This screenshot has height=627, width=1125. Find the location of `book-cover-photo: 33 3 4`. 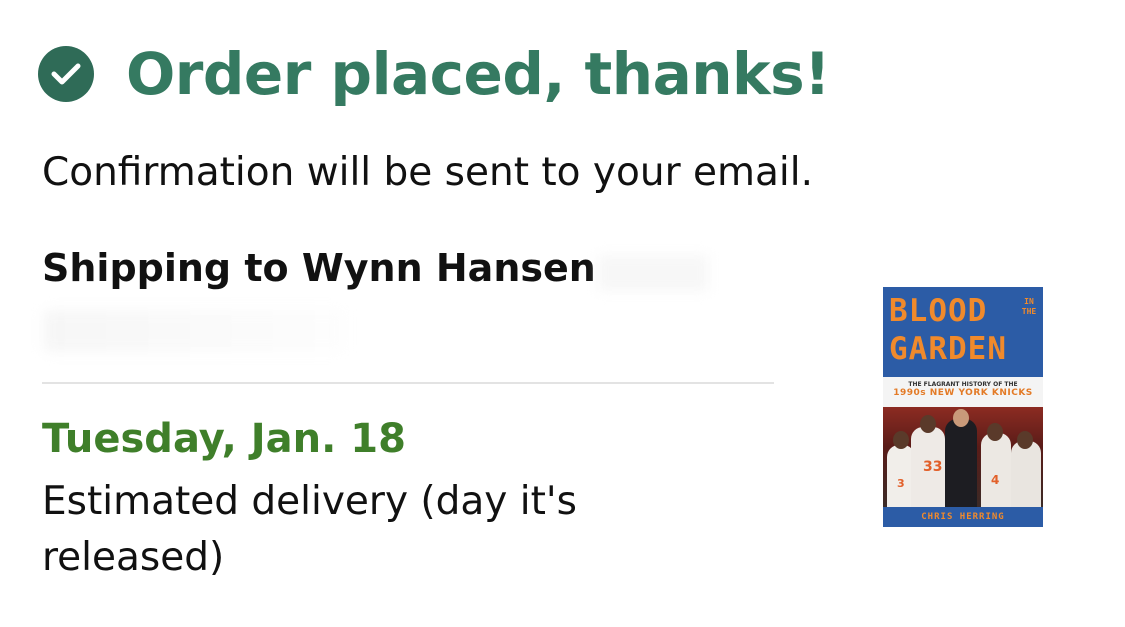

book-cover-photo: 33 3 4 is located at coordinates (963, 457).